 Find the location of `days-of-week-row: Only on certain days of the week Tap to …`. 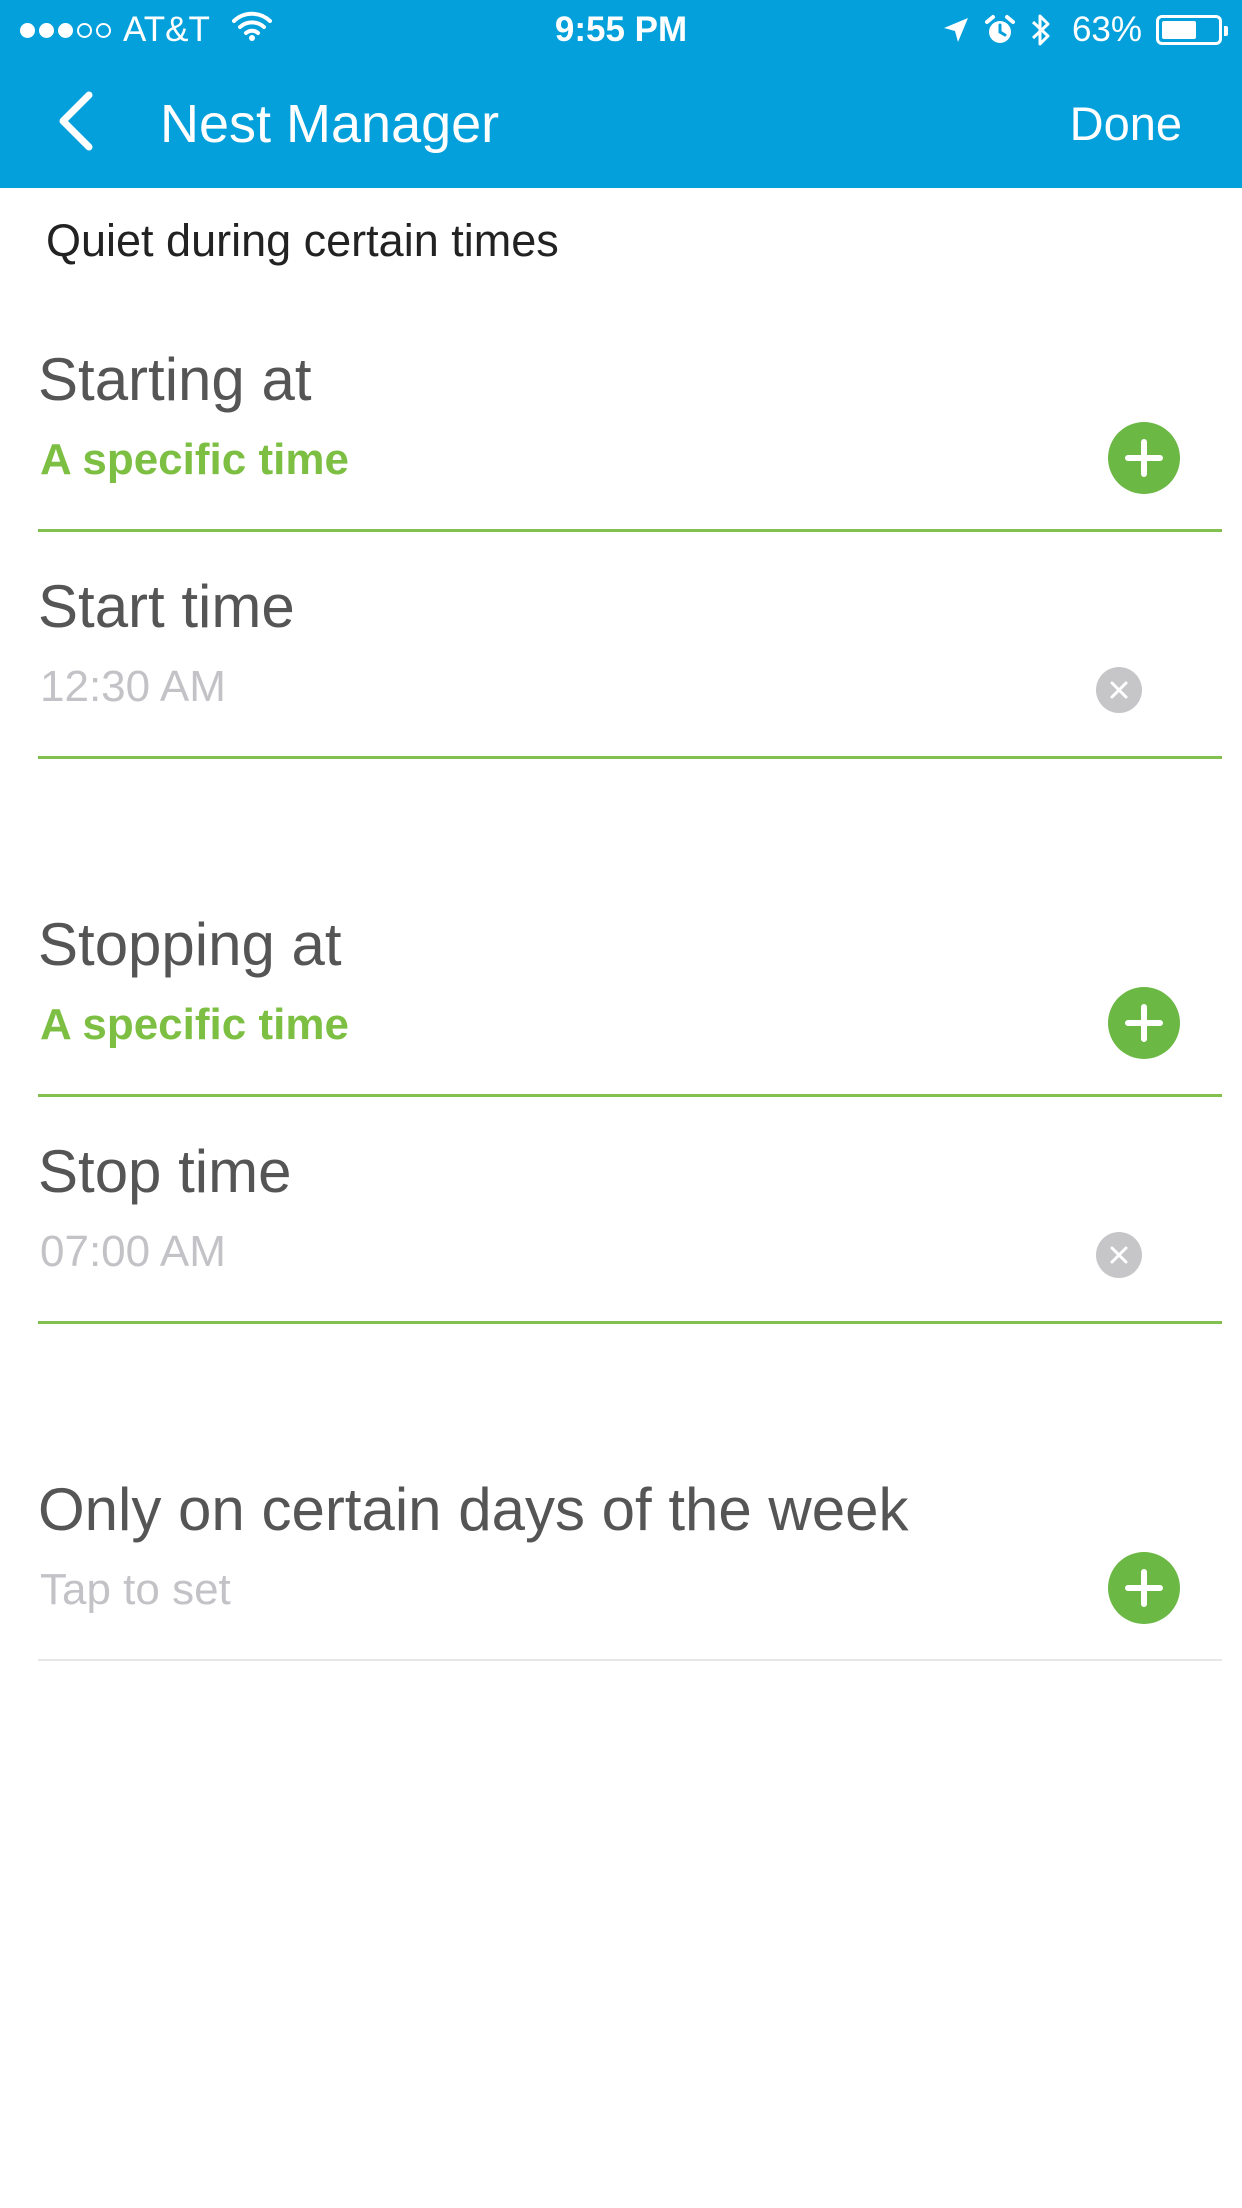

days-of-week-row: Only on certain days of the week Tap to … is located at coordinates (630, 1568).